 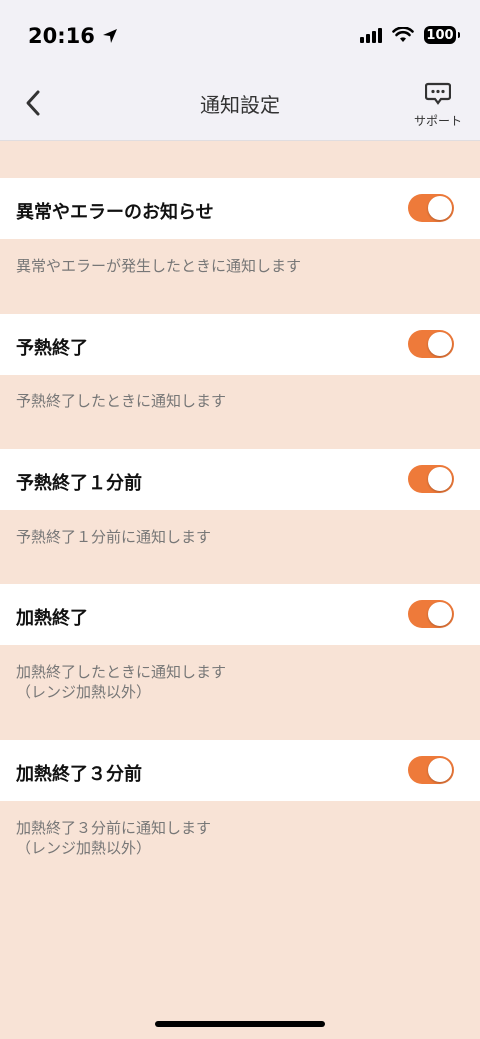 What do you see at coordinates (371, 35) in the screenshot?
I see `cellular-signal-icon` at bounding box center [371, 35].